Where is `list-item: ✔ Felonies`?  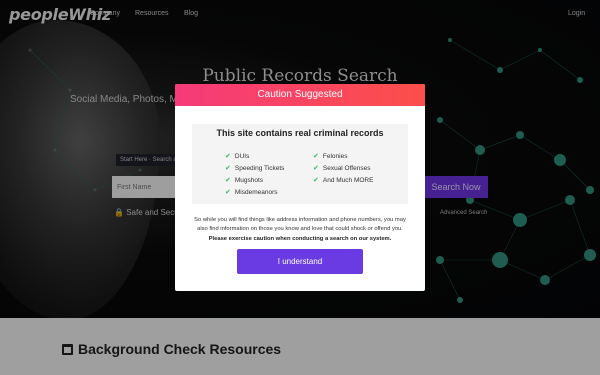 list-item: ✔ Felonies is located at coordinates (330, 156).